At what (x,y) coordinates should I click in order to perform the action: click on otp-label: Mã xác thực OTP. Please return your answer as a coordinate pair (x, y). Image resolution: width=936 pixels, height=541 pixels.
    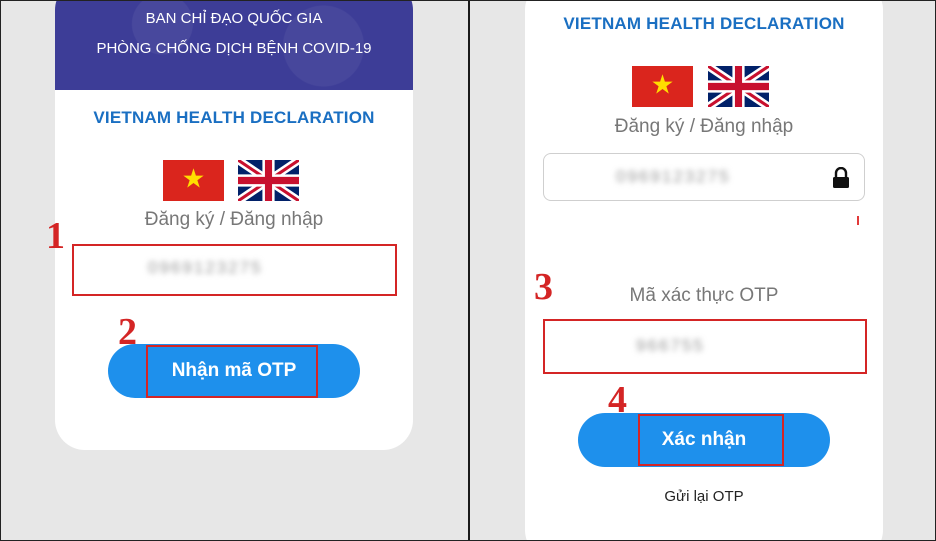
    Looking at the image, I should click on (704, 295).